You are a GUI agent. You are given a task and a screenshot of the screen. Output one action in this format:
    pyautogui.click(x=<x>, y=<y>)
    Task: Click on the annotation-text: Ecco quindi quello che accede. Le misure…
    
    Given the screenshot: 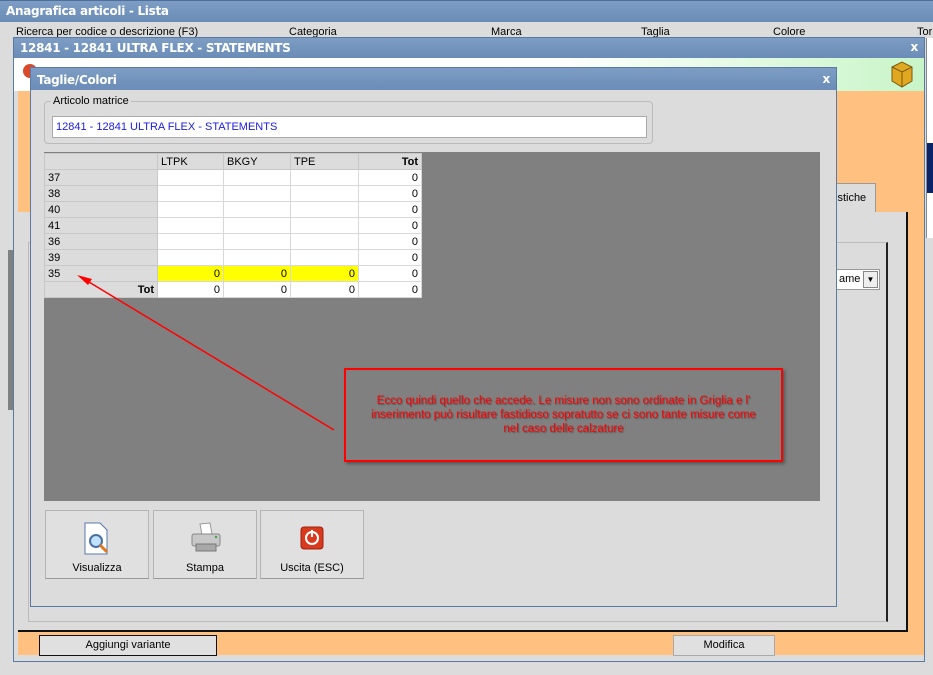 What is the action you would take?
    pyautogui.click(x=563, y=415)
    